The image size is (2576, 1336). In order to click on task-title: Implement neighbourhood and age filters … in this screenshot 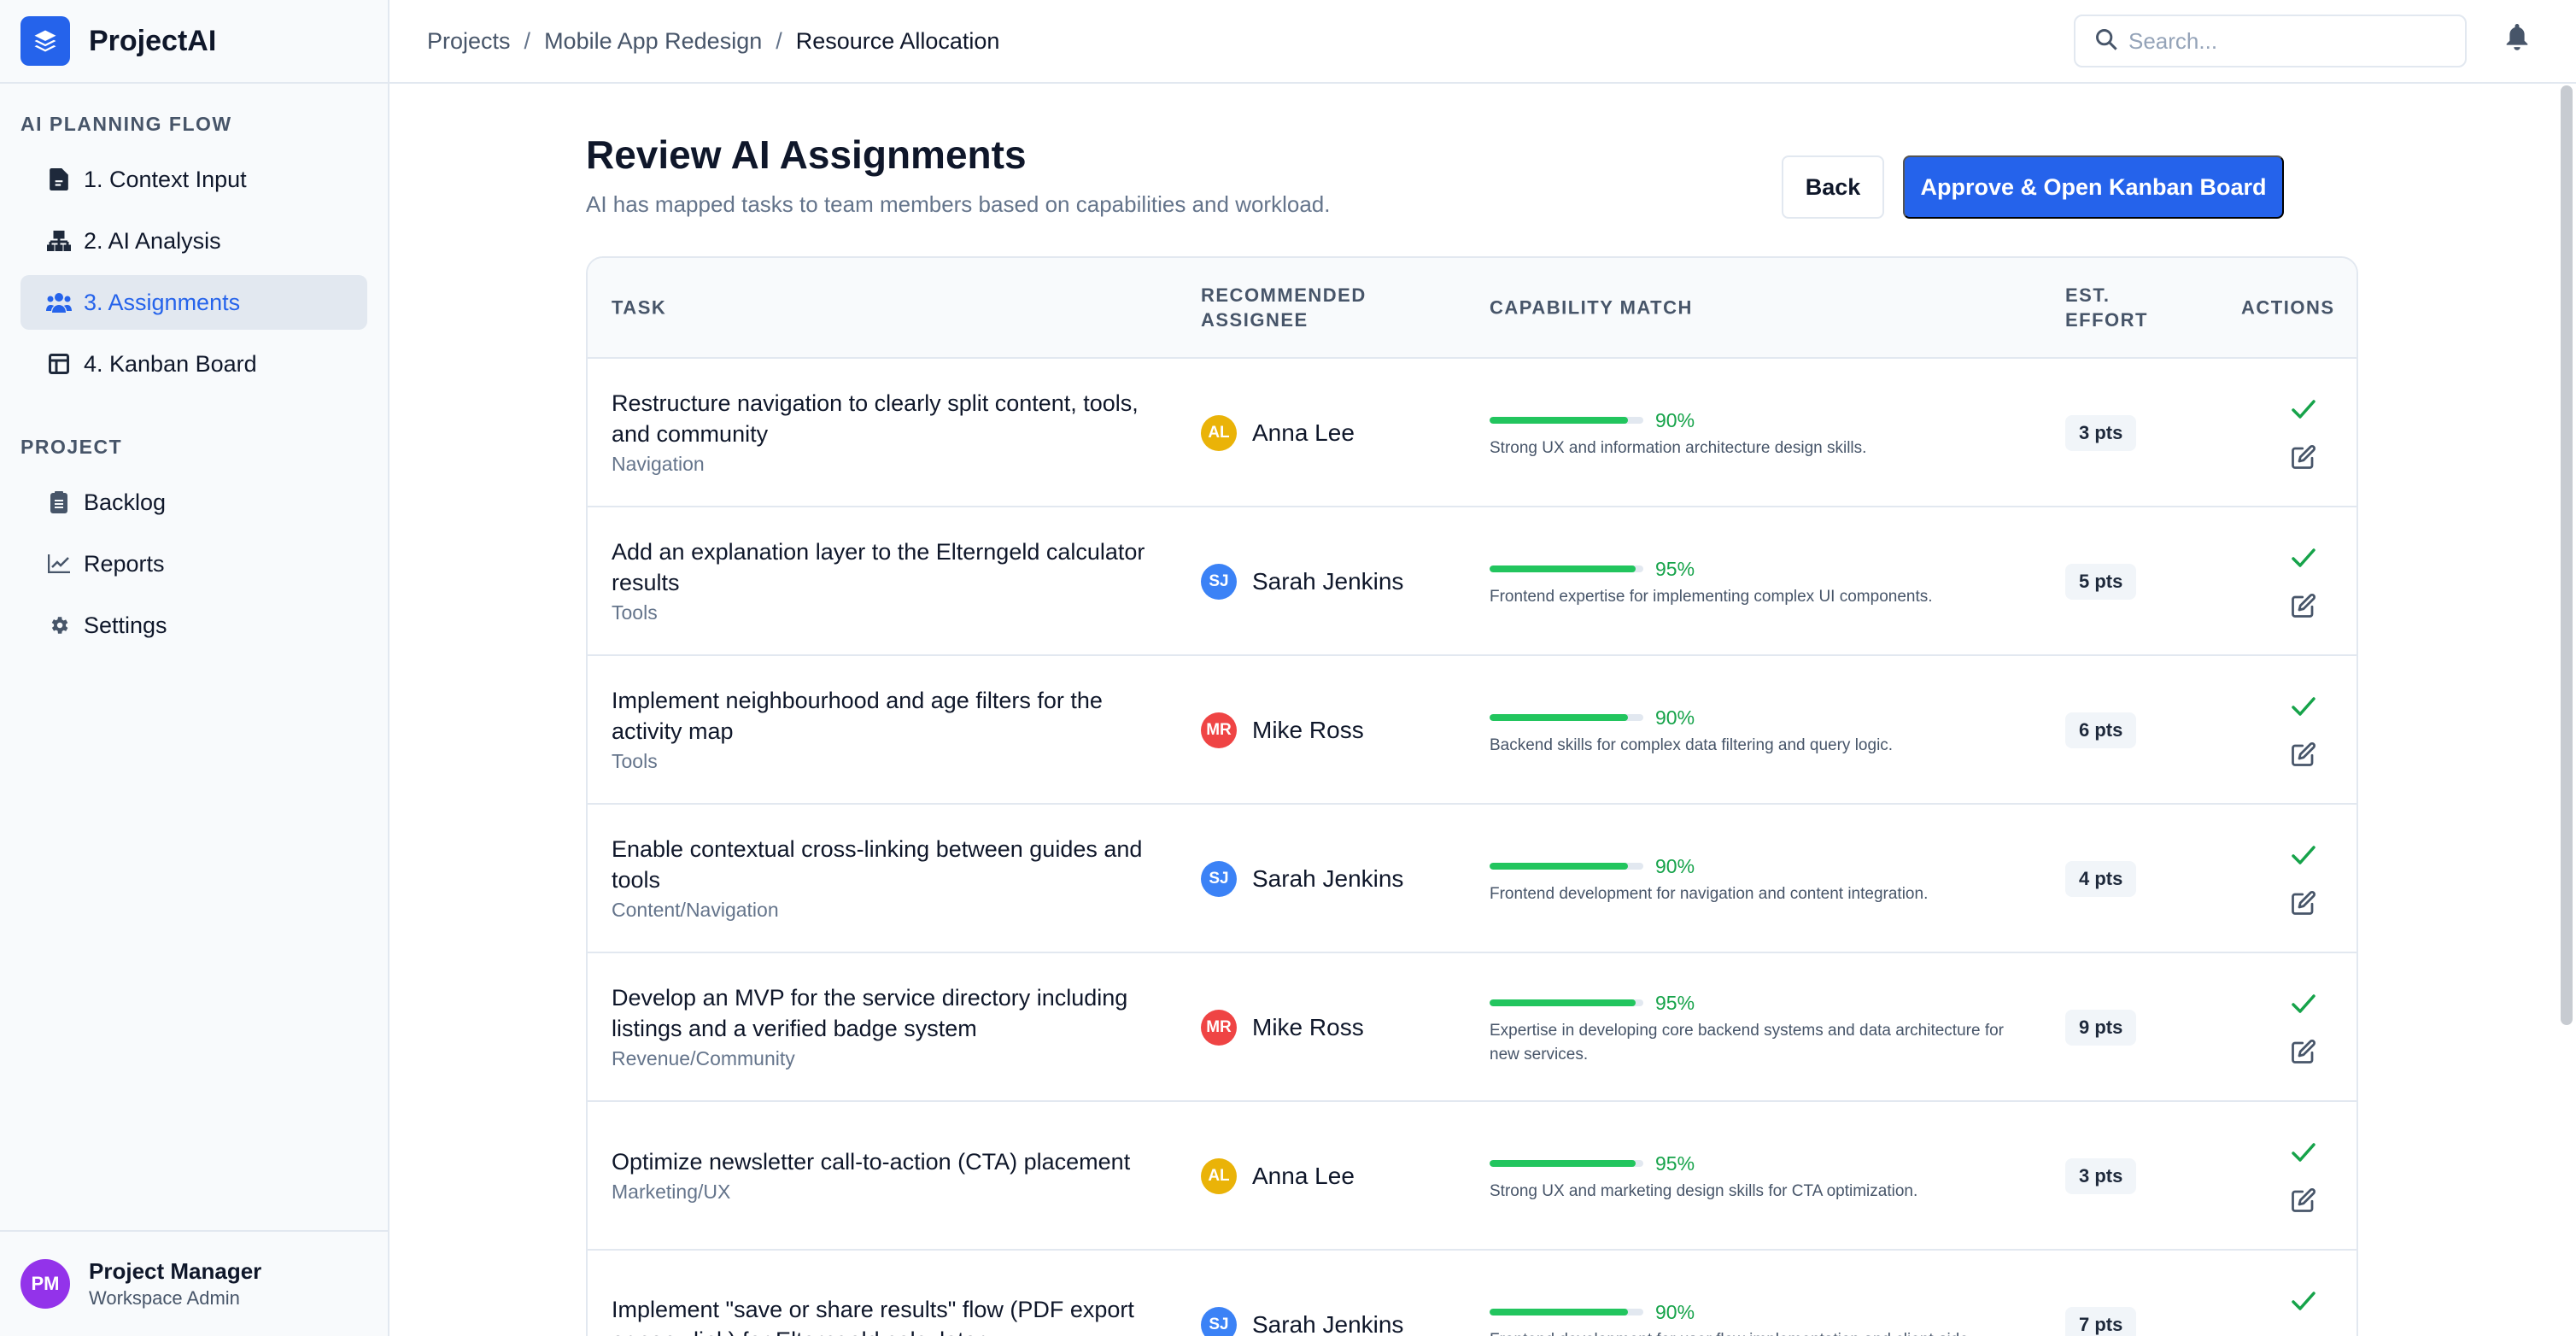, I will do `click(857, 716)`.